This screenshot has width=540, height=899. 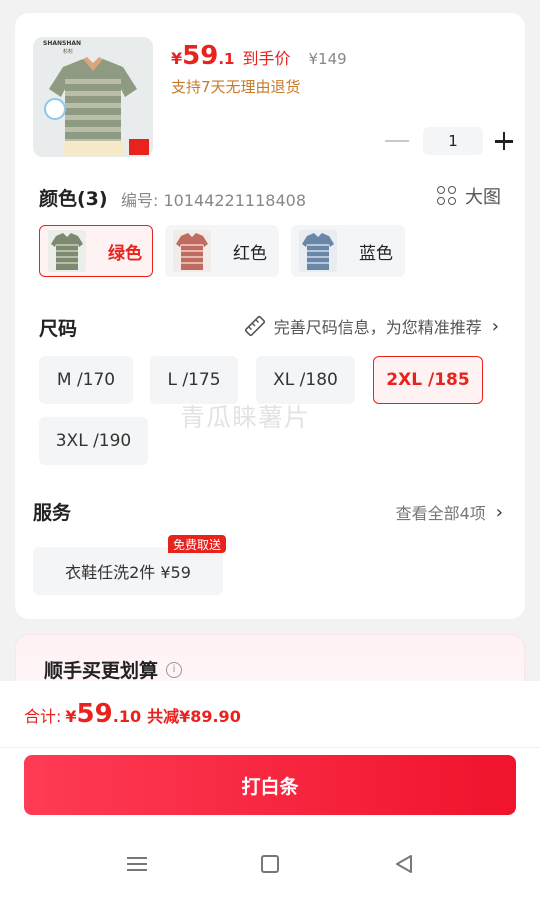 I want to click on quantity-stepper: 1, so click(x=449, y=141).